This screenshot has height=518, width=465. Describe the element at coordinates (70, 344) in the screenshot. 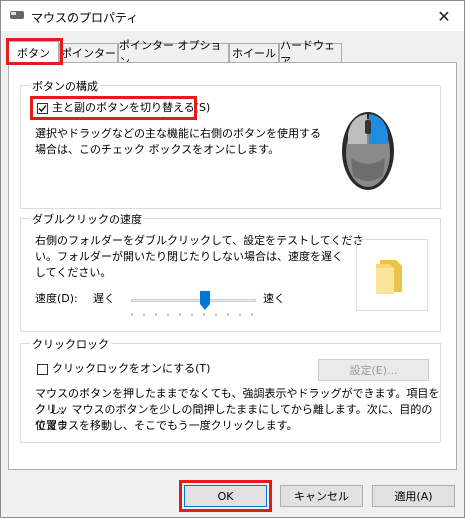

I see `click-lock-title: クリックロック` at that location.